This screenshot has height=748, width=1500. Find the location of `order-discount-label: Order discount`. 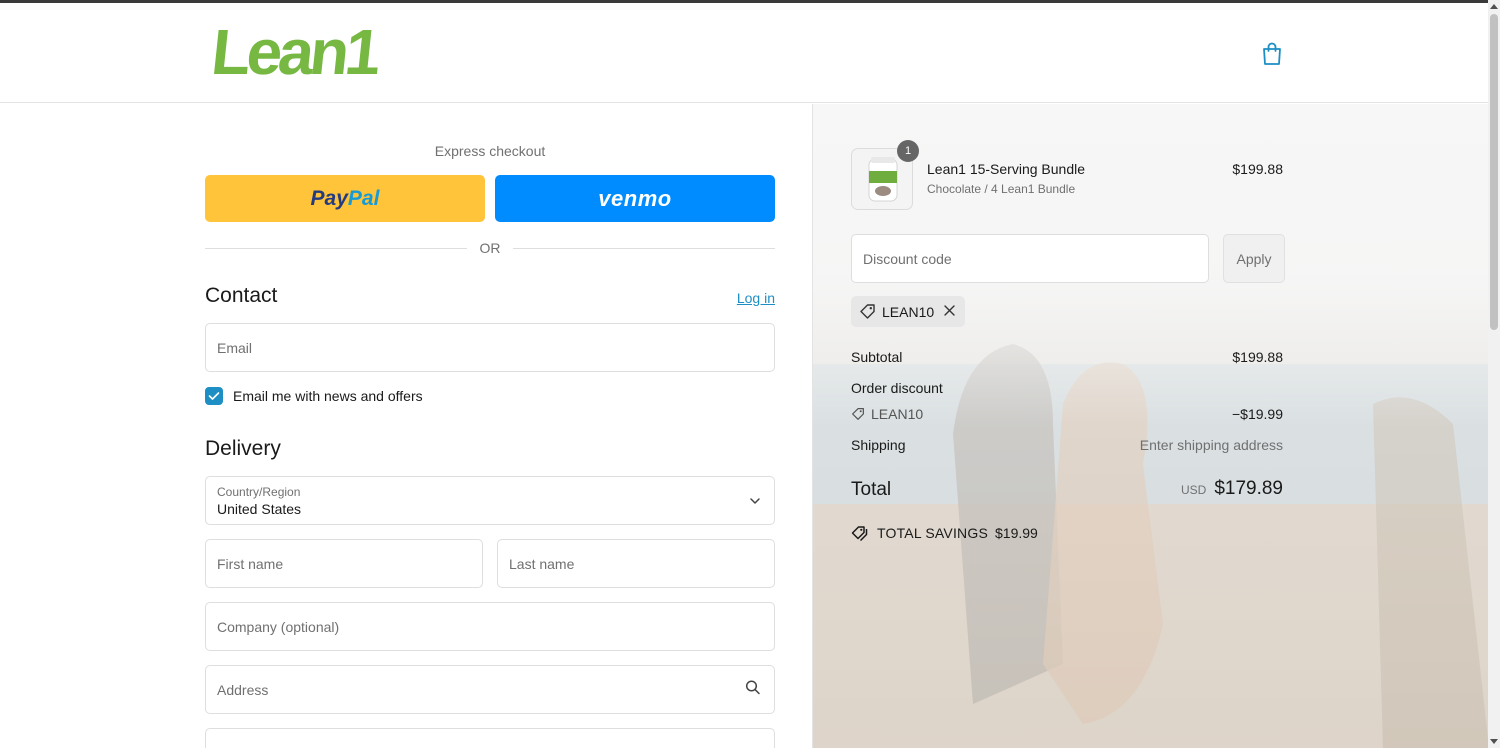

order-discount-label: Order discount is located at coordinates (897, 388).